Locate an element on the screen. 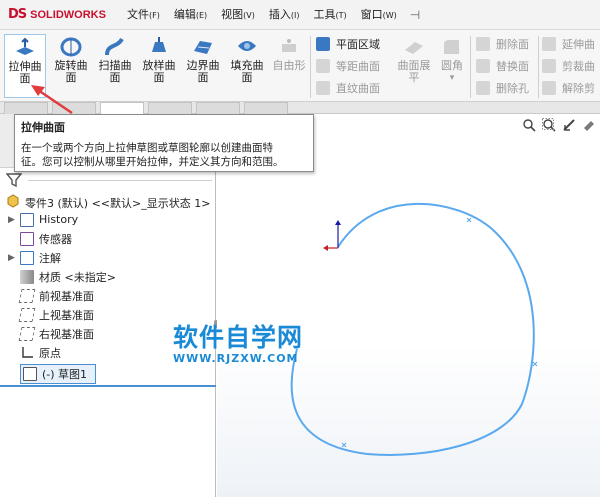 The width and height of the screenshot is (600, 497). zoom-to-area-icon is located at coordinates (549, 125).